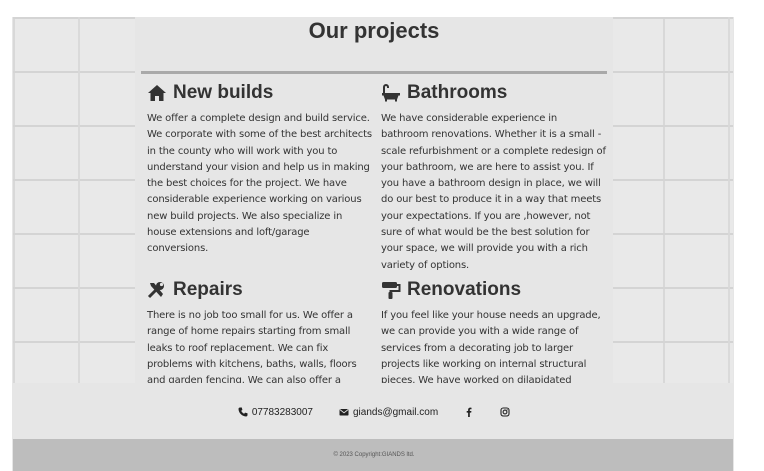  Describe the element at coordinates (260, 290) in the screenshot. I see `project-heading: Repairs` at that location.